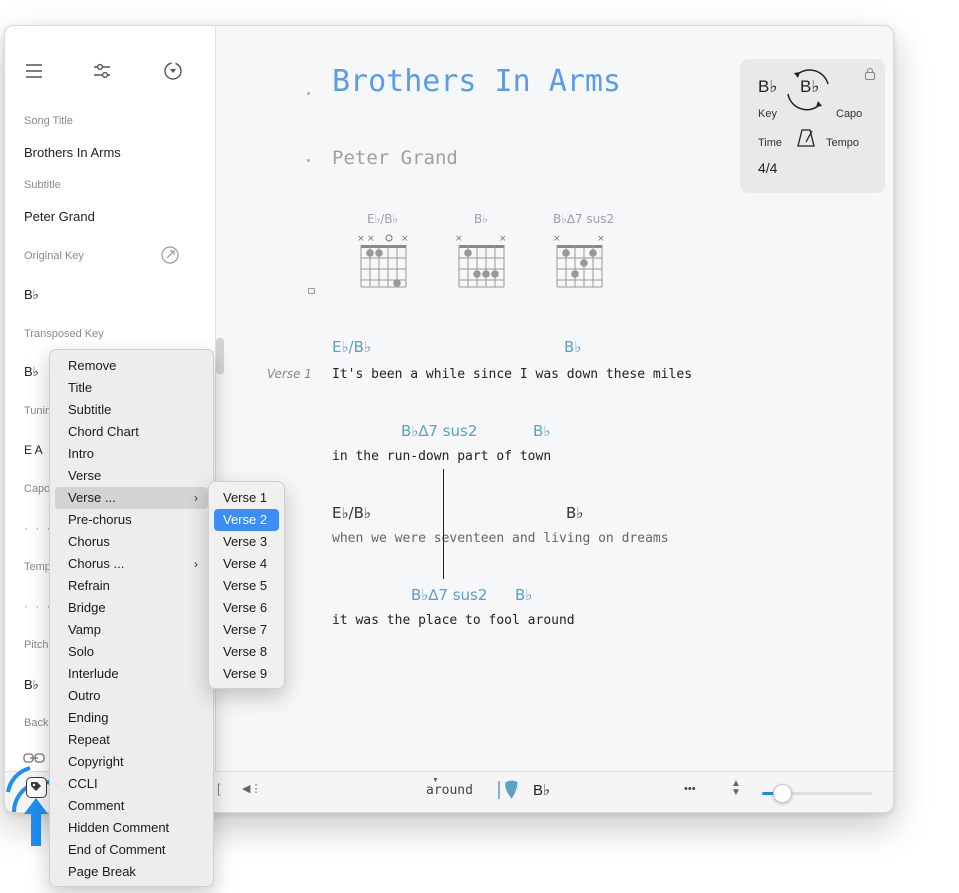 The image size is (959, 893). Describe the element at coordinates (767, 168) in the screenshot. I see `time-signature-value: 4/4` at that location.